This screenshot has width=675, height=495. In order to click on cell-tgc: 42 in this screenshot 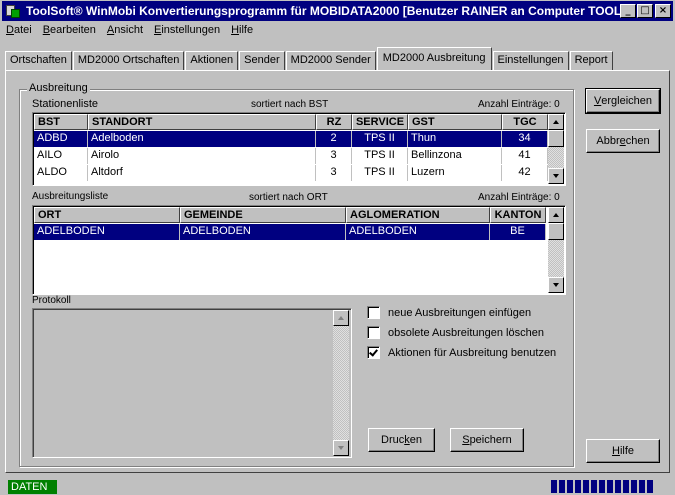, I will do `click(525, 173)`.